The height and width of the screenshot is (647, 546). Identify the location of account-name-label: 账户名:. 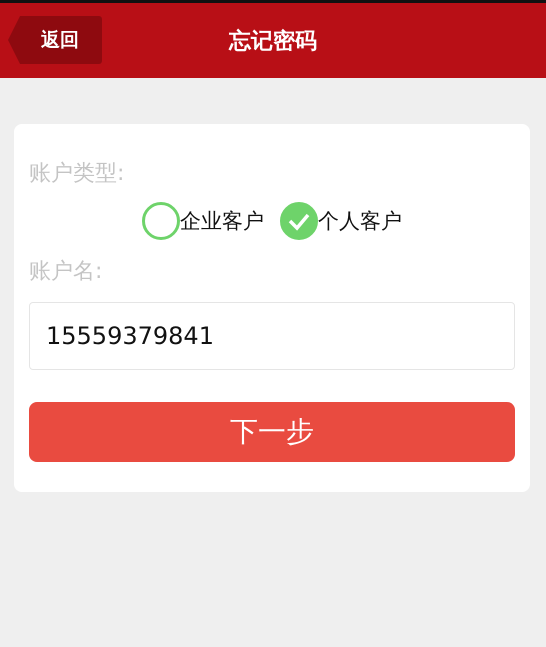
(66, 272).